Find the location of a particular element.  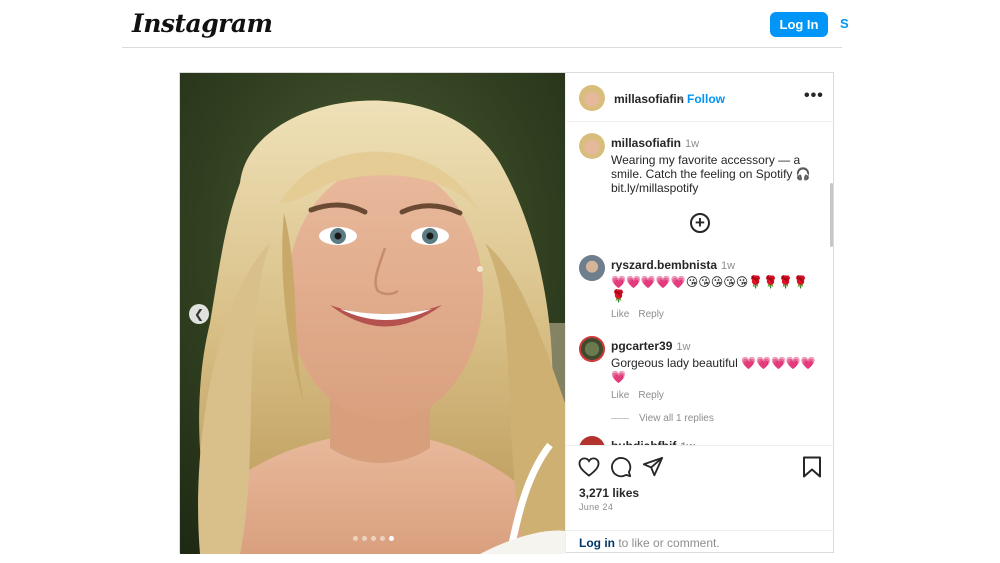

login-button: Log In is located at coordinates (799, 24).